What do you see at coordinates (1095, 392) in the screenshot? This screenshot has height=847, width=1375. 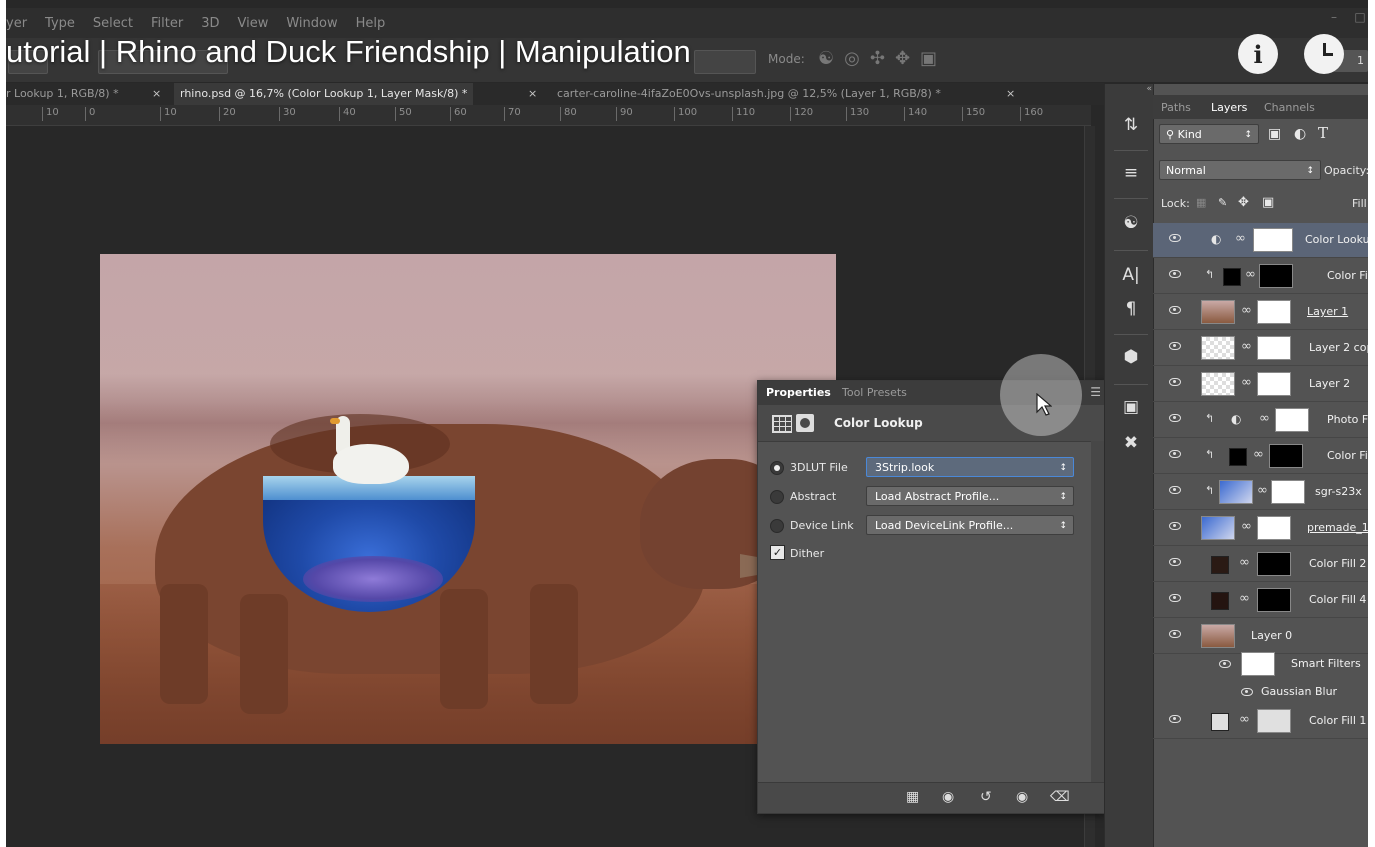 I see `panel-menu-icon: ☰` at bounding box center [1095, 392].